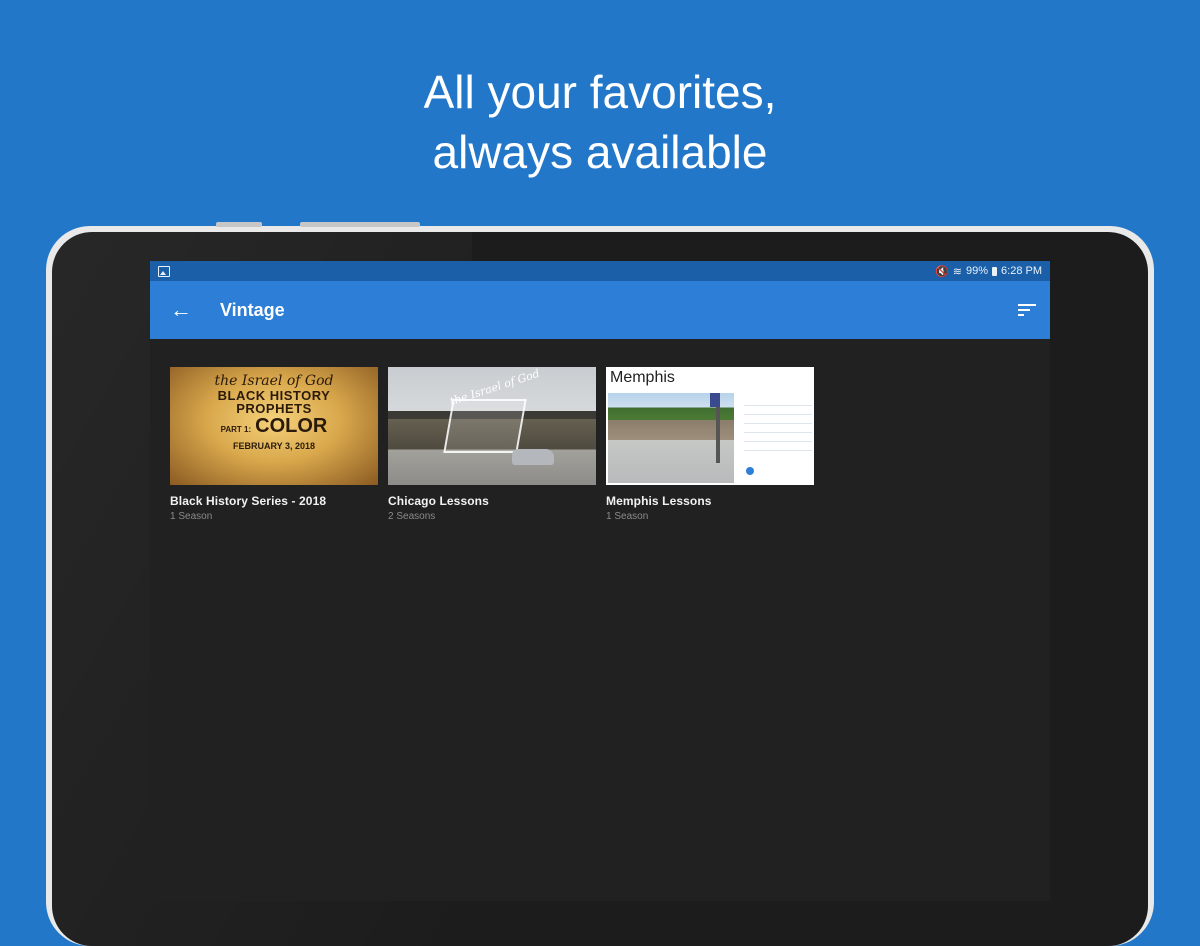 This screenshot has height=946, width=1200. I want to click on poster-part: PART 1:, so click(236, 429).